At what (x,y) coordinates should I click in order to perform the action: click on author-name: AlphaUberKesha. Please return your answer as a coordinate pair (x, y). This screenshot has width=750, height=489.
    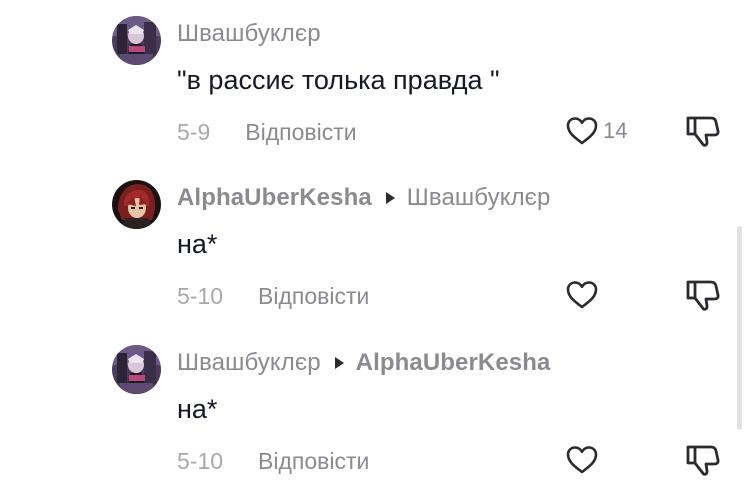
    Looking at the image, I should click on (274, 198).